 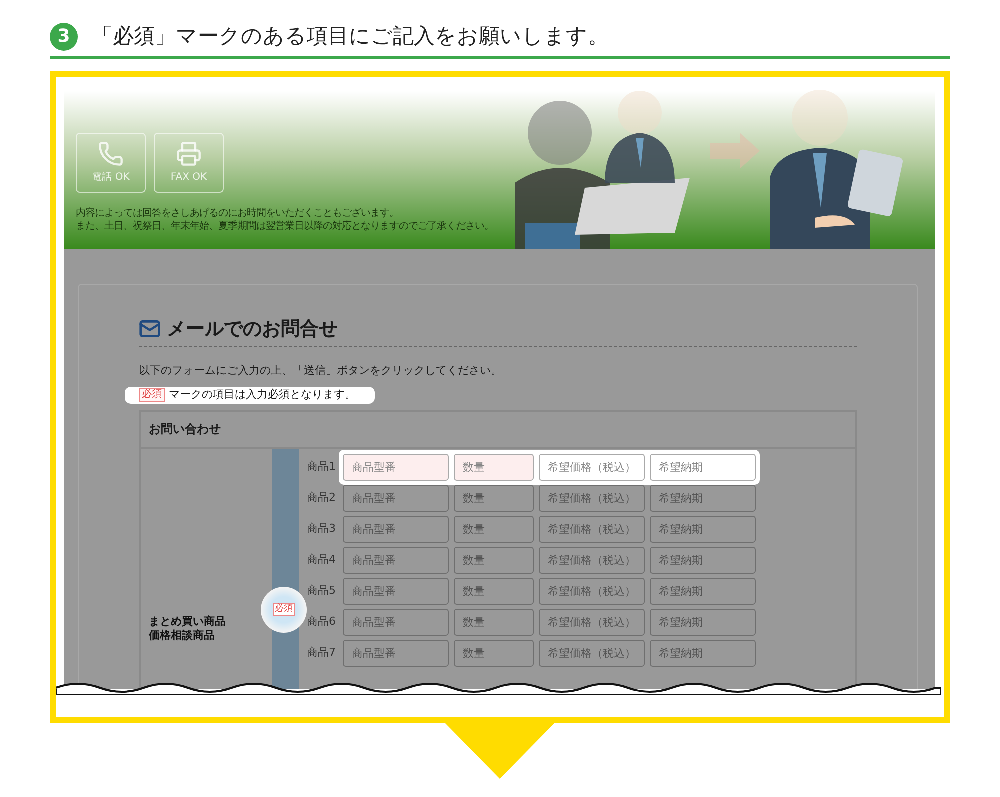 What do you see at coordinates (150, 329) in the screenshot?
I see `mail-icon` at bounding box center [150, 329].